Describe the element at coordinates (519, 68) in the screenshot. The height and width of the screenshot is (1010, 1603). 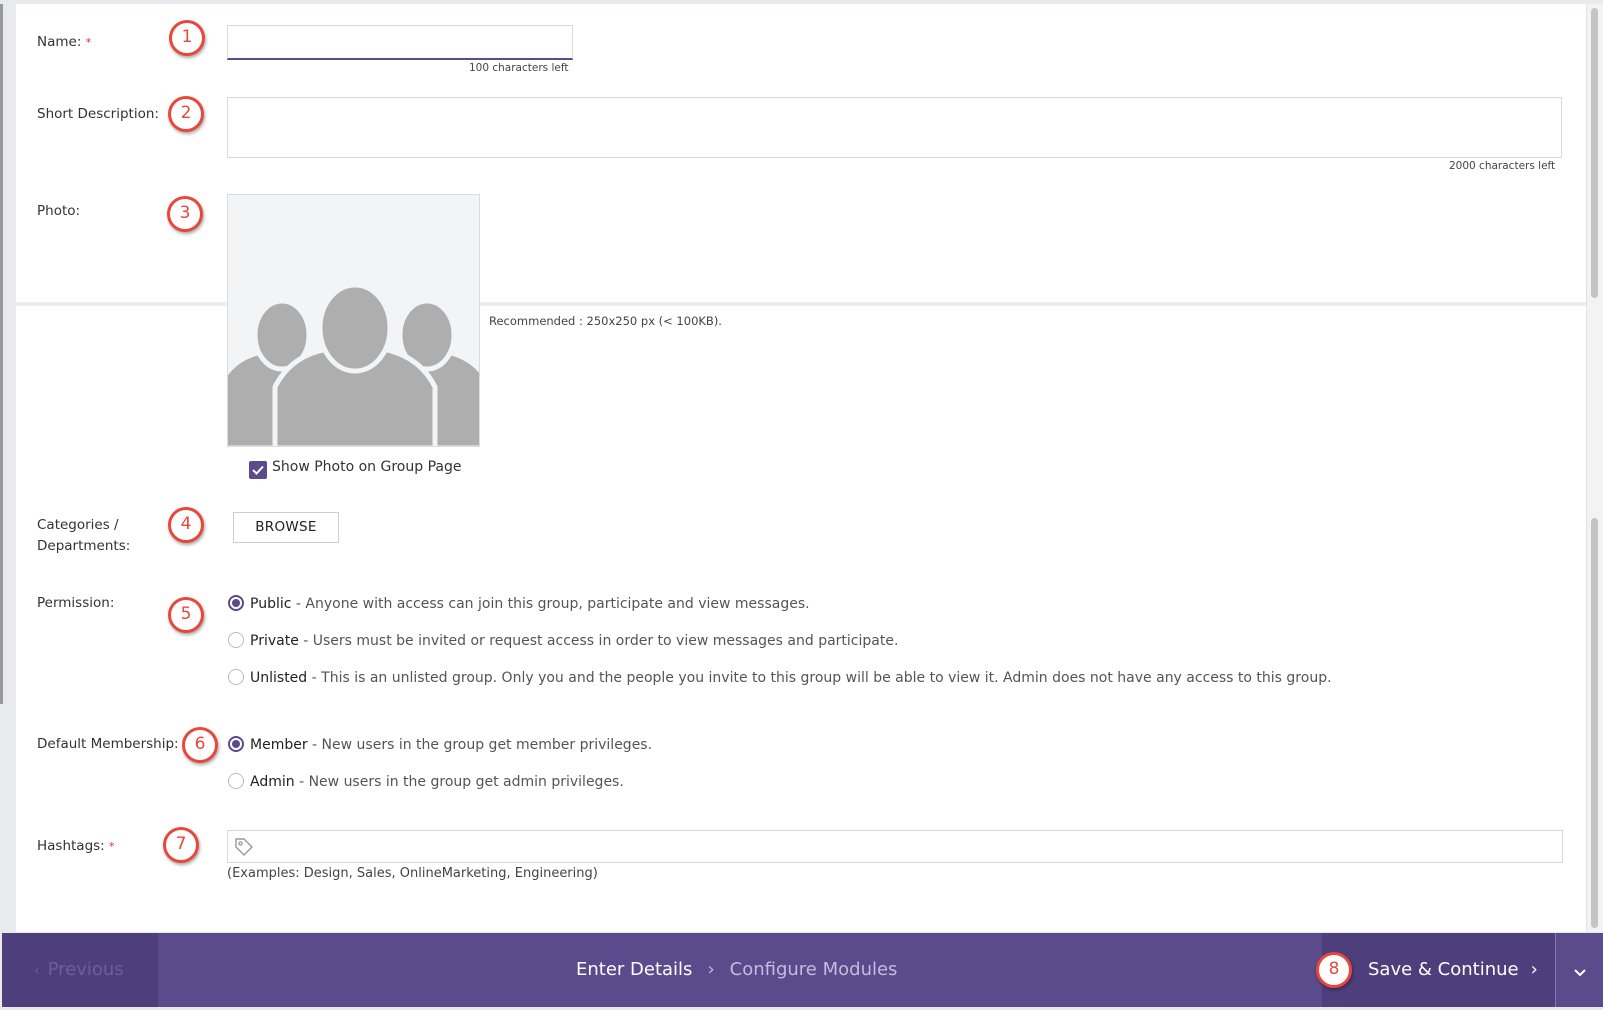
I see `name-char-counter: 100 characters left` at that location.